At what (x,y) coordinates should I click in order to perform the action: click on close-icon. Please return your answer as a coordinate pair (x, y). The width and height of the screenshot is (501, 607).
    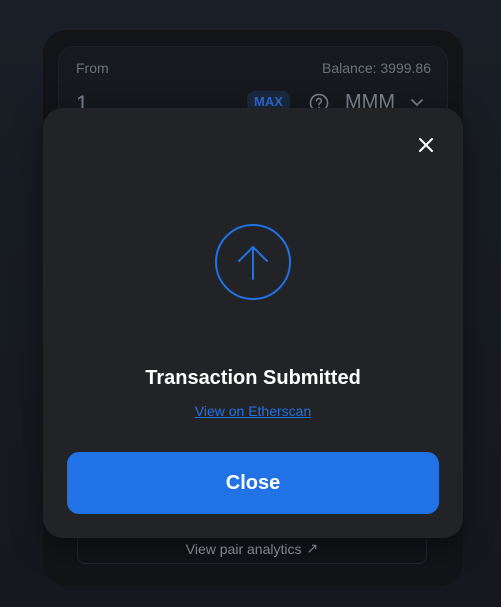
    Looking at the image, I should click on (426, 145).